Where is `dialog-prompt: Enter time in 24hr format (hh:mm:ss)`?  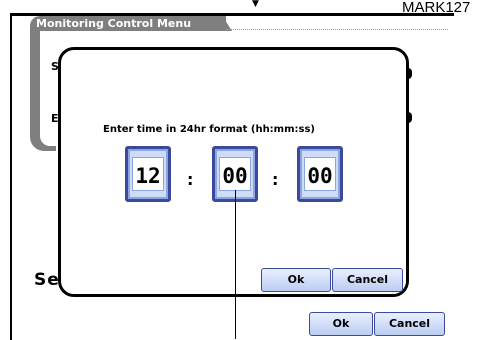 dialog-prompt: Enter time in 24hr format (hh:mm:ss) is located at coordinates (209, 129).